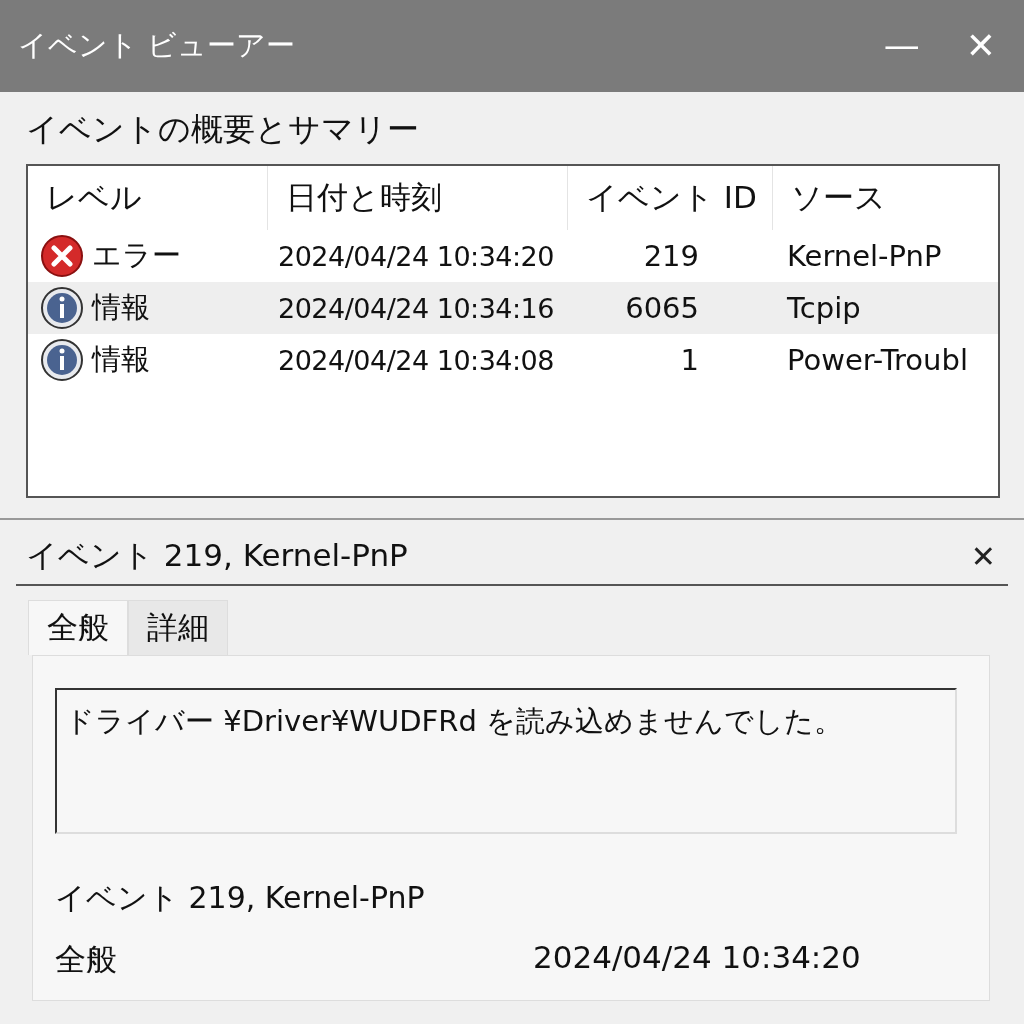 Image resolution: width=1024 pixels, height=1024 pixels. I want to click on table-cell-text: Kernel-PnP, so click(864, 256).